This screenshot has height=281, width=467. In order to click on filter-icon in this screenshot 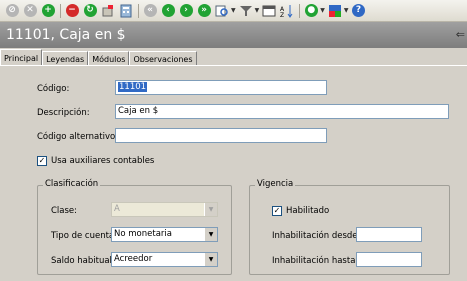, I will do `click(246, 11)`.